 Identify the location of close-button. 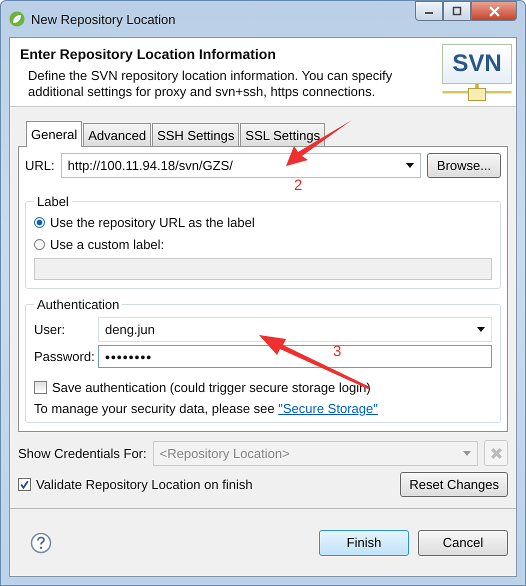
(494, 11).